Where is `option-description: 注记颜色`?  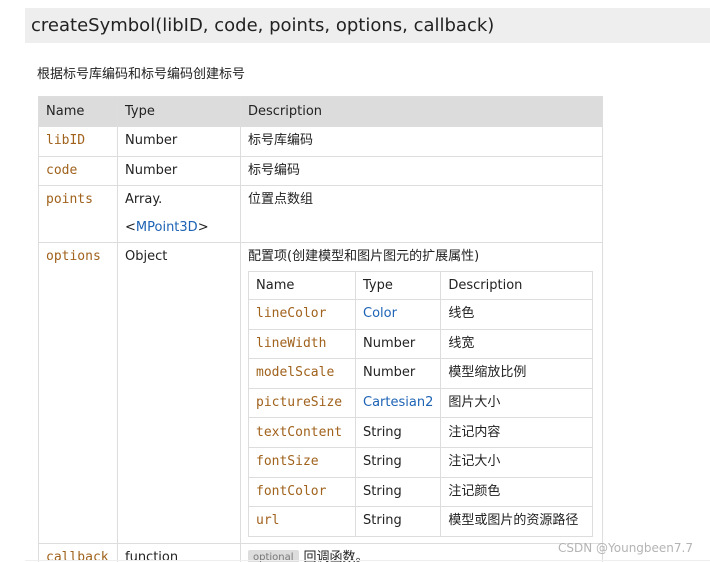 option-description: 注记颜色 is located at coordinates (474, 491).